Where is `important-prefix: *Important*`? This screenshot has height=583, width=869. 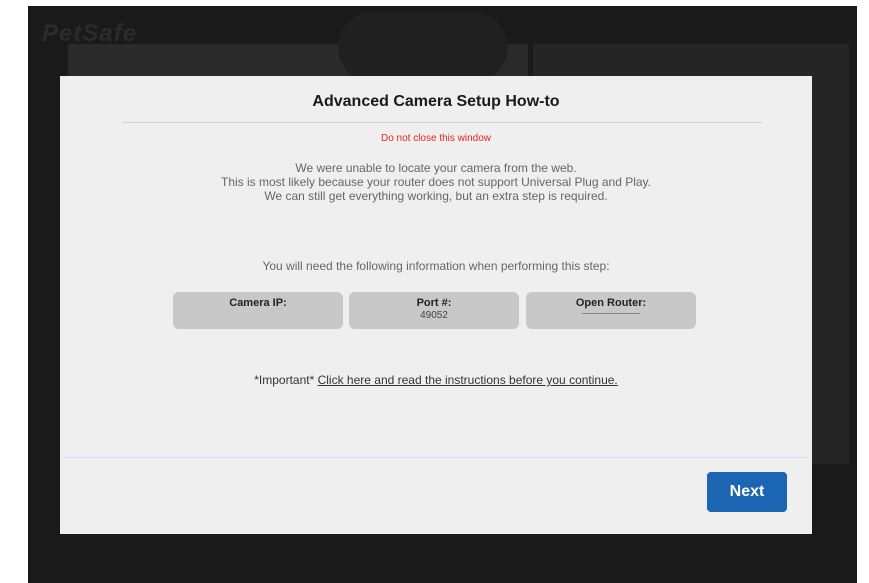 important-prefix: *Important* is located at coordinates (284, 380).